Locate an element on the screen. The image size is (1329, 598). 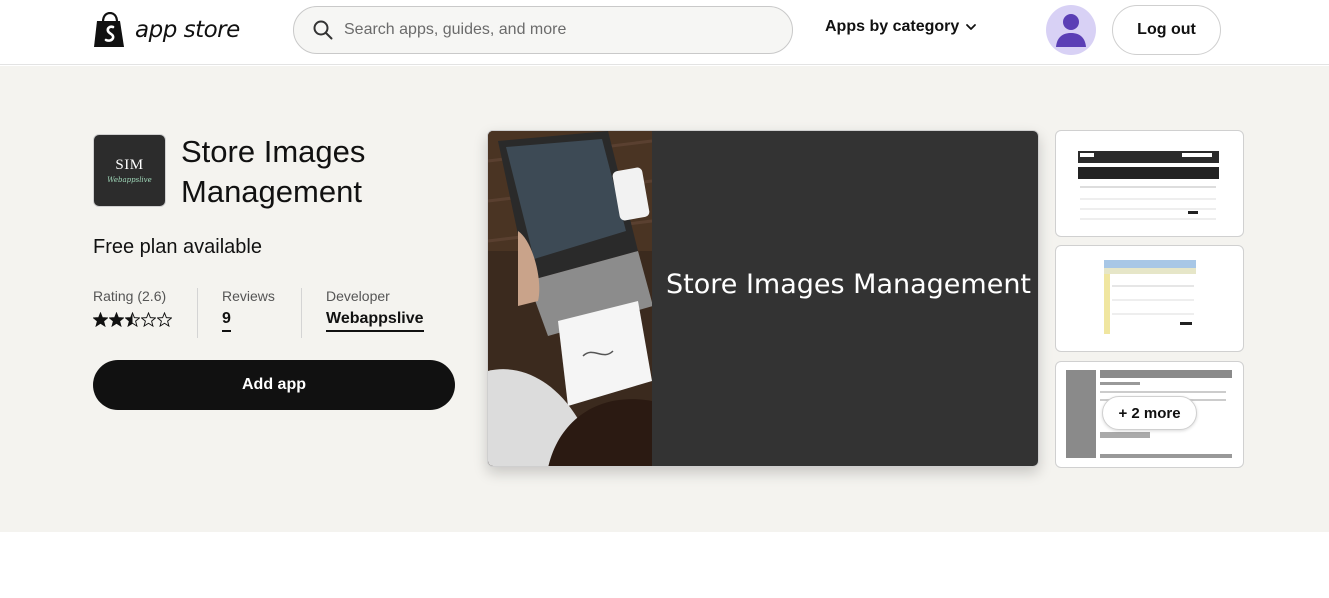
apps-by-category-dropdown: Apps by category is located at coordinates (901, 27).